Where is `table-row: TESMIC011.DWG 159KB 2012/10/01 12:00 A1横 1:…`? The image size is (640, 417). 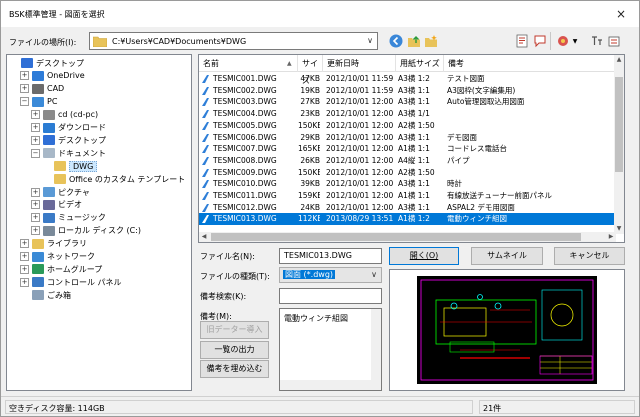 table-row: TESMIC011.DWG 159KB 2012/10/01 12:00 A1横 1:… is located at coordinates (407, 196).